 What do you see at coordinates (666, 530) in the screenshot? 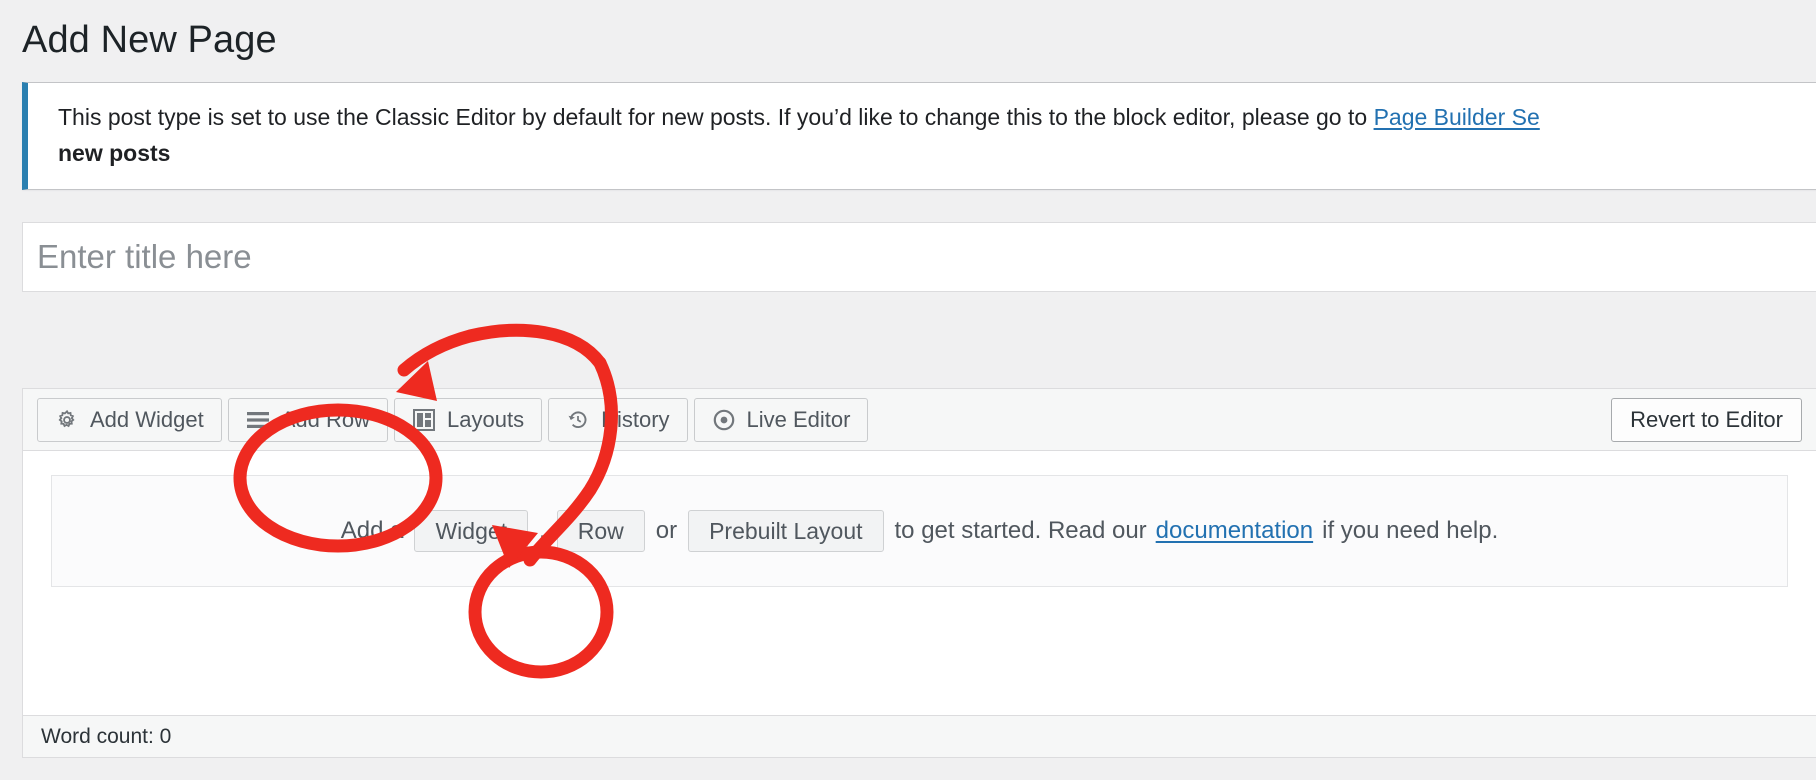
I see `or-separator: or` at bounding box center [666, 530].